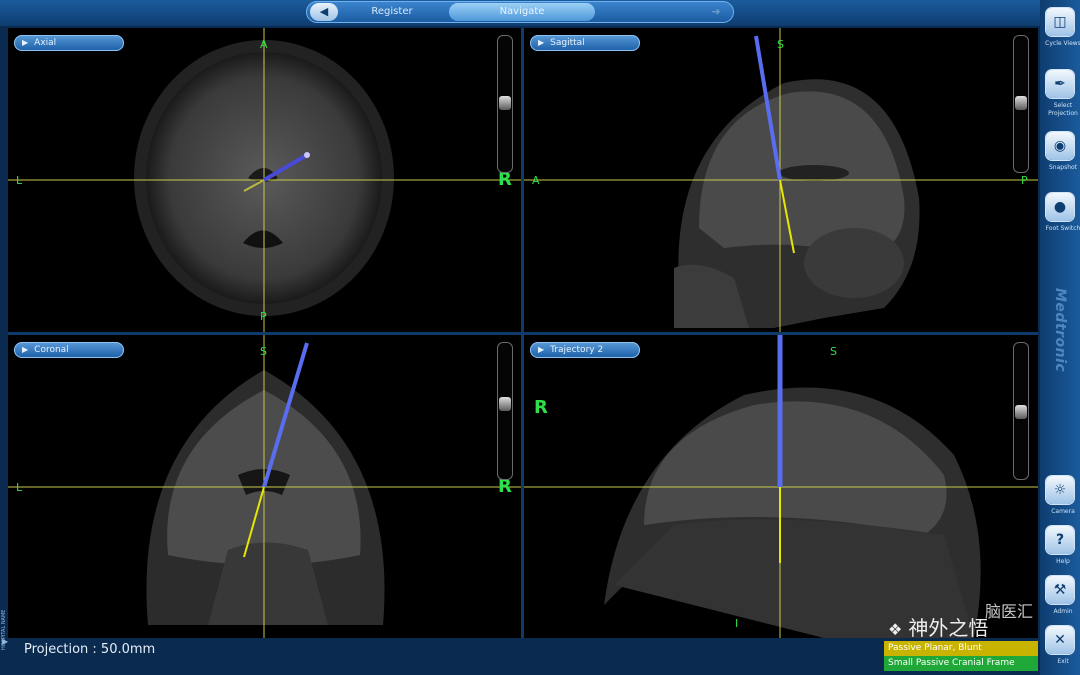  I want to click on workflow-bar: ◀ Register Navigate ➜, so click(520, 13).